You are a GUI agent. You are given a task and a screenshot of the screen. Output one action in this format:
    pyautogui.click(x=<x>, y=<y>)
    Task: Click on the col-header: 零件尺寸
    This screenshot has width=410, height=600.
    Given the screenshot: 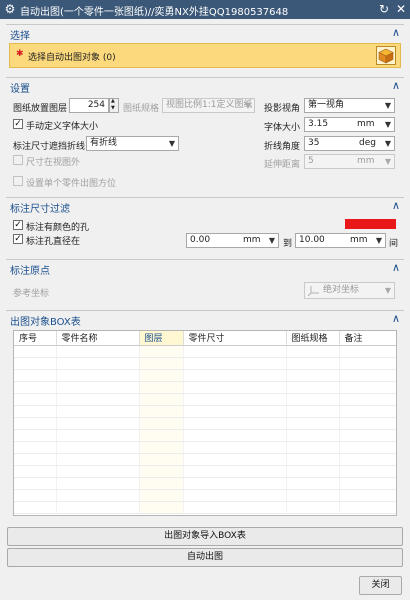 What is the action you would take?
    pyautogui.click(x=235, y=338)
    